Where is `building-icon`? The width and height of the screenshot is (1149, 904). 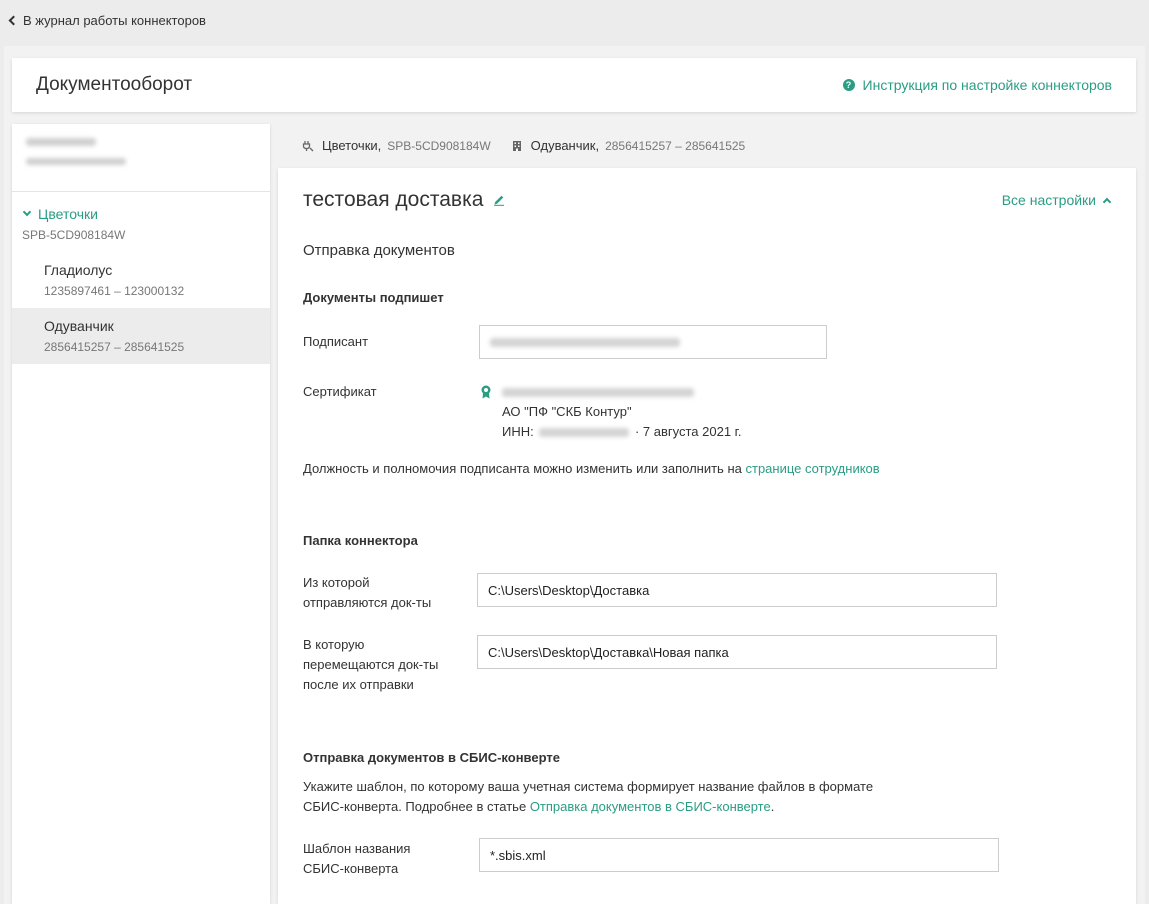
building-icon is located at coordinates (516, 145).